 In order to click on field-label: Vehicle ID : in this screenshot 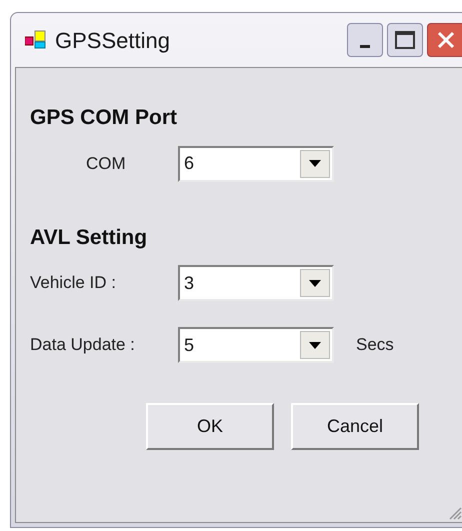, I will do `click(73, 283)`.